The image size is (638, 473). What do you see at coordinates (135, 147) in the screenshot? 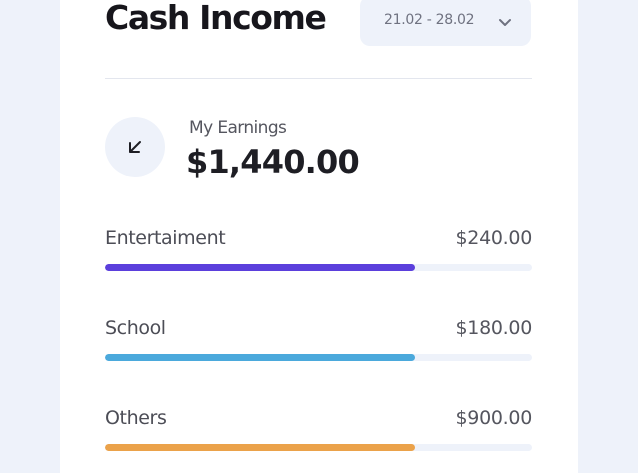
I see `arrow-down-left-icon` at bounding box center [135, 147].